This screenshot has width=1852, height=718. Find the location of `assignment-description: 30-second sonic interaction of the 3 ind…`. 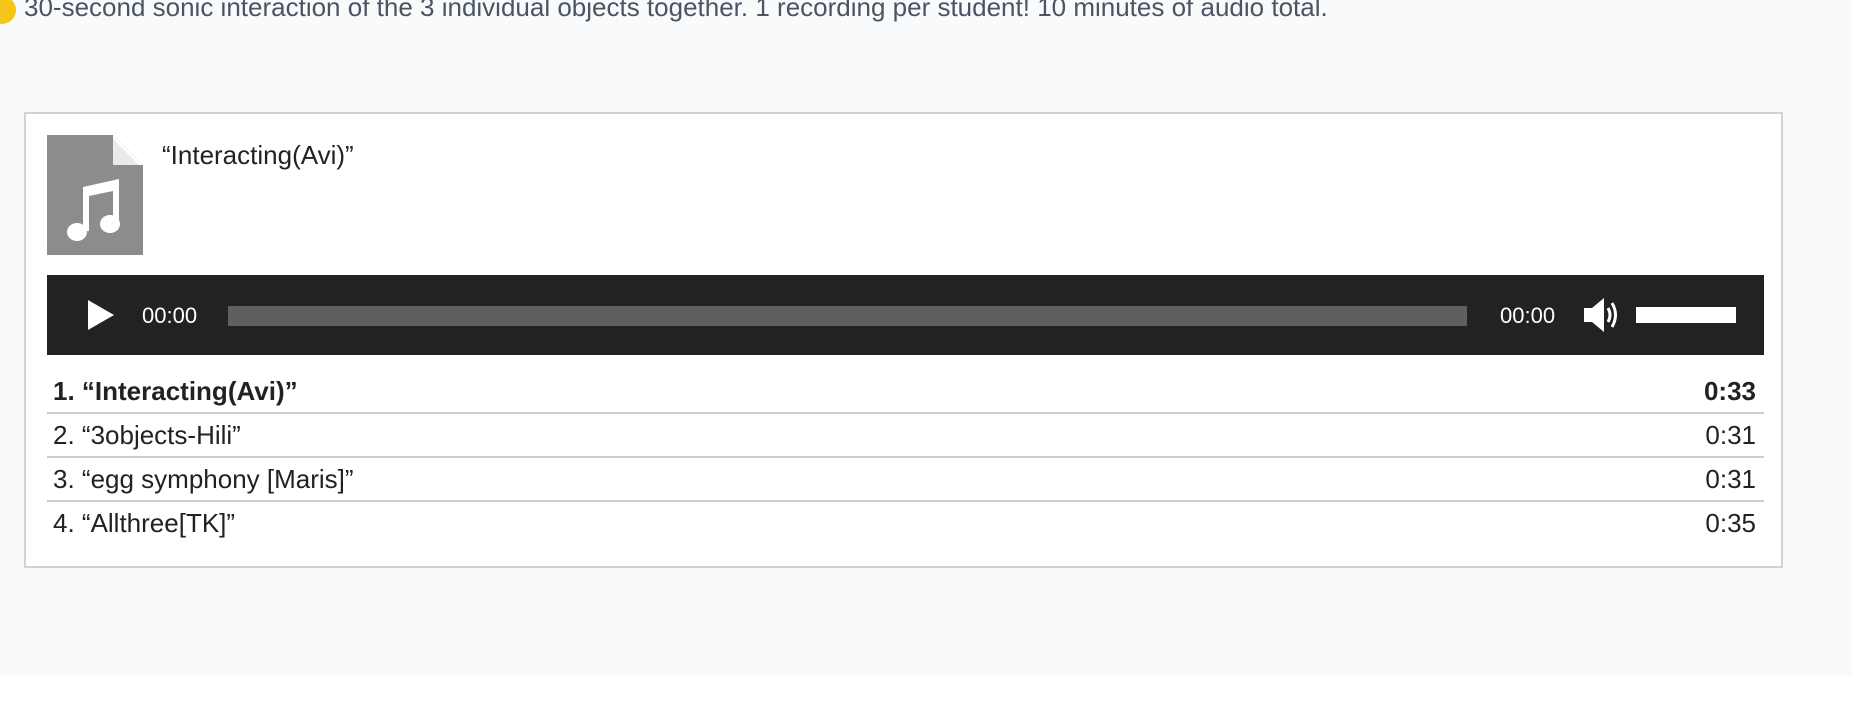

assignment-description: 30-second sonic interaction of the 3 ind… is located at coordinates (676, 11).